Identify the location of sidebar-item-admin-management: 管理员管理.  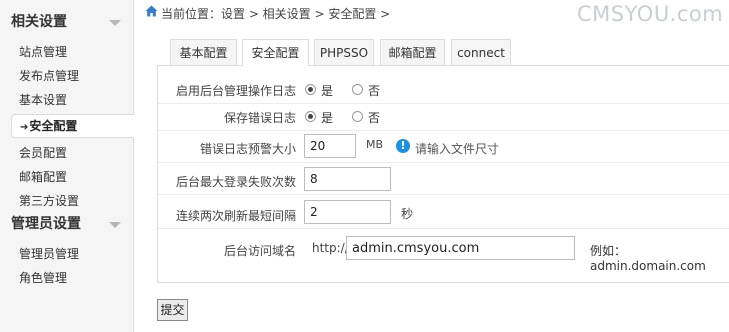
(49, 254).